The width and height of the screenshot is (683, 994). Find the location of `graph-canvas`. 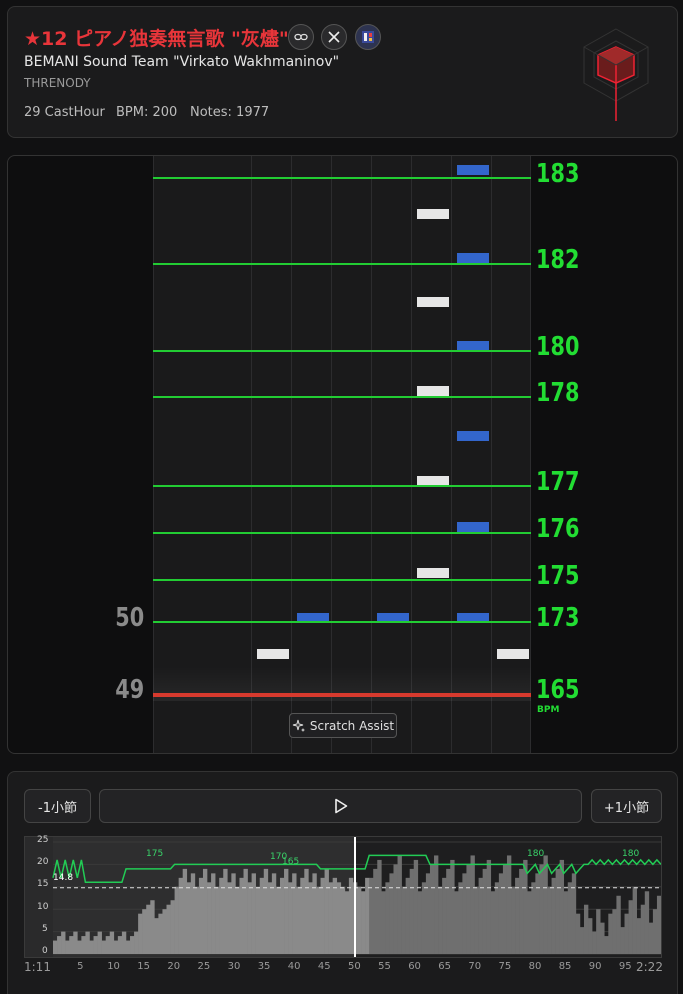

graph-canvas is located at coordinates (343, 897).